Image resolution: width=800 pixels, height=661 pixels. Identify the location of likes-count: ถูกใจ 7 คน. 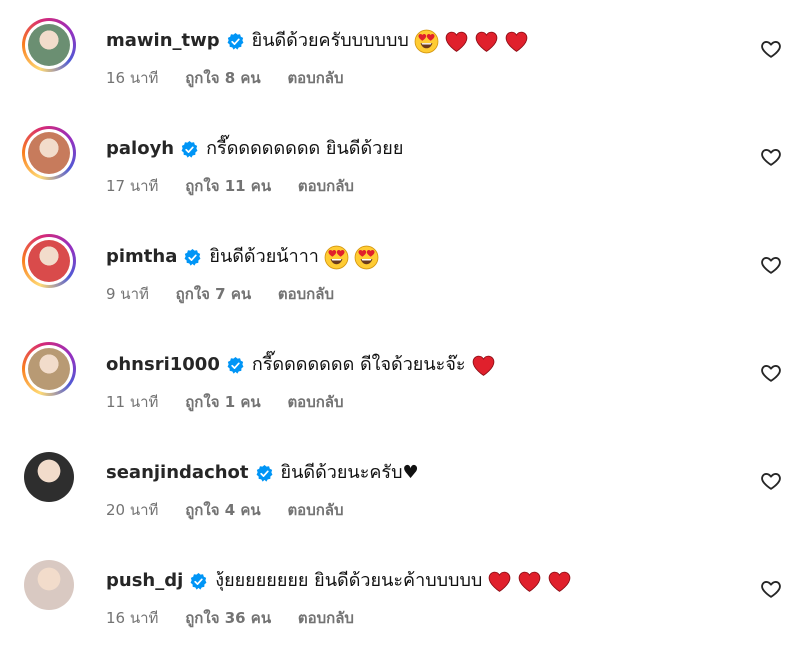
(213, 294).